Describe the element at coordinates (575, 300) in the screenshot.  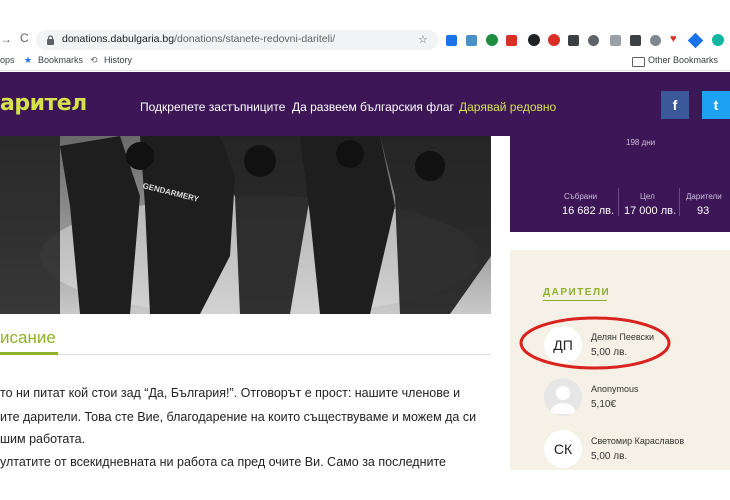
I see `donors-title-underline` at that location.